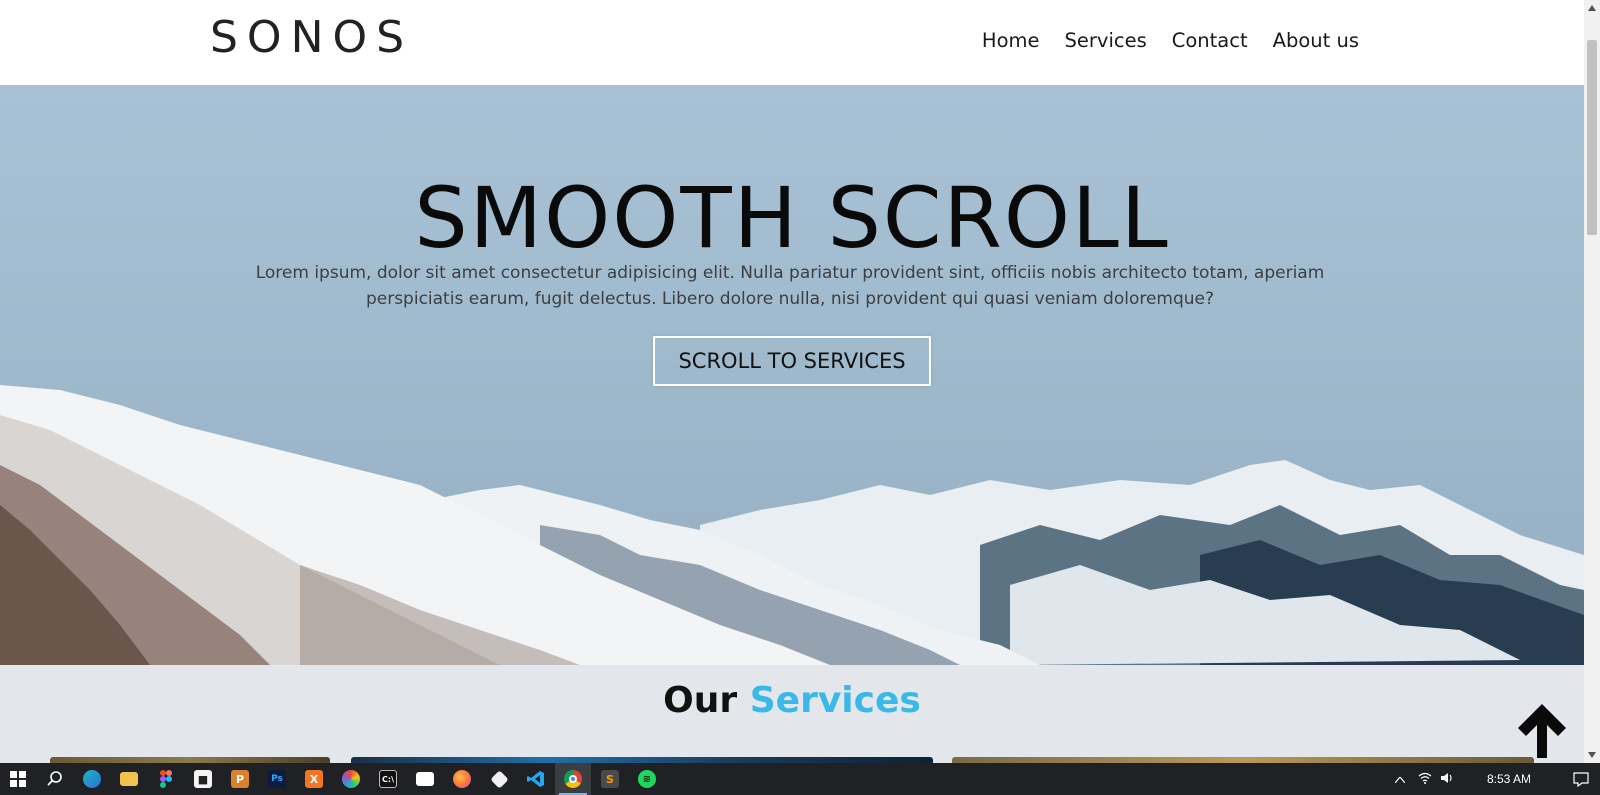 The height and width of the screenshot is (795, 1600). Describe the element at coordinates (610, 779) in the screenshot. I see `sublime-icon: S` at that location.